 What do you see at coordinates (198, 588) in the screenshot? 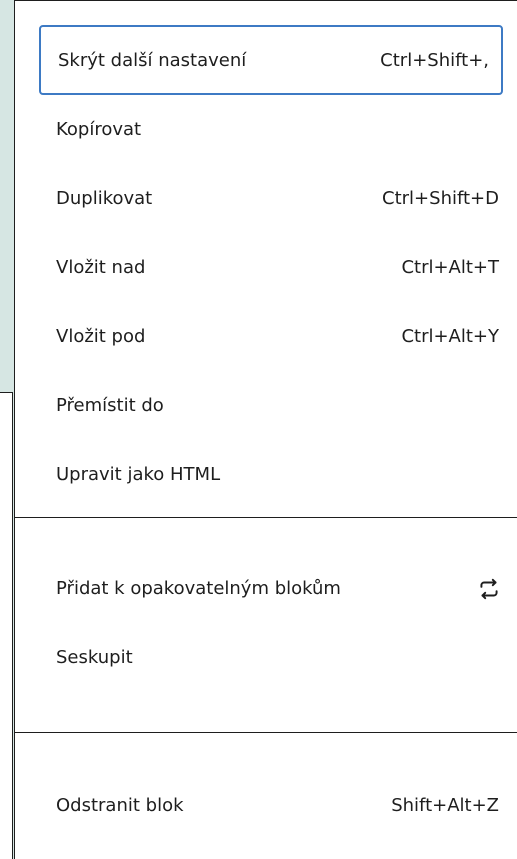
I see `menu-item-label: Přidat k opakovatelným blokům` at bounding box center [198, 588].